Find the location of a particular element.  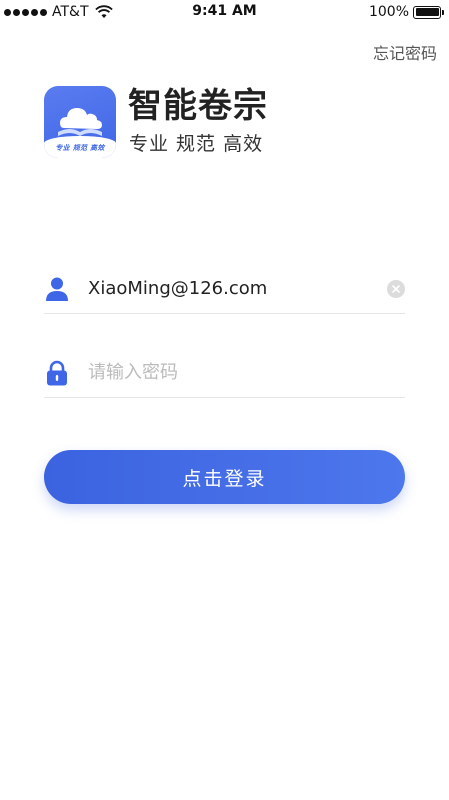

status-right: 100% is located at coordinates (406, 12).